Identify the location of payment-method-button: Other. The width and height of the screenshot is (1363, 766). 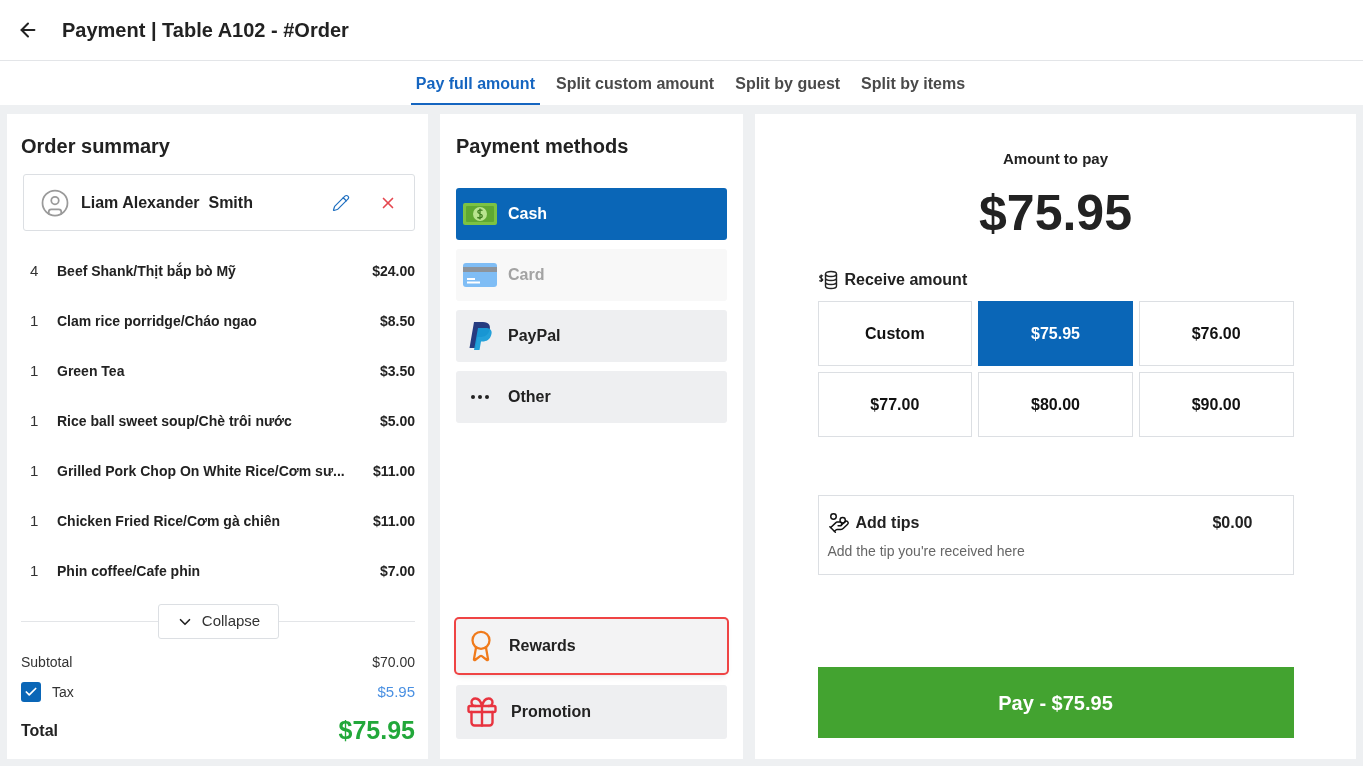
(591, 397).